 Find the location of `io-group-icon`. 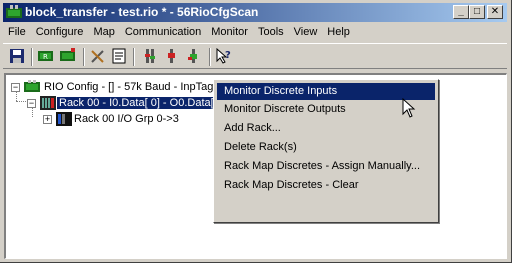

io-group-icon is located at coordinates (64, 119).